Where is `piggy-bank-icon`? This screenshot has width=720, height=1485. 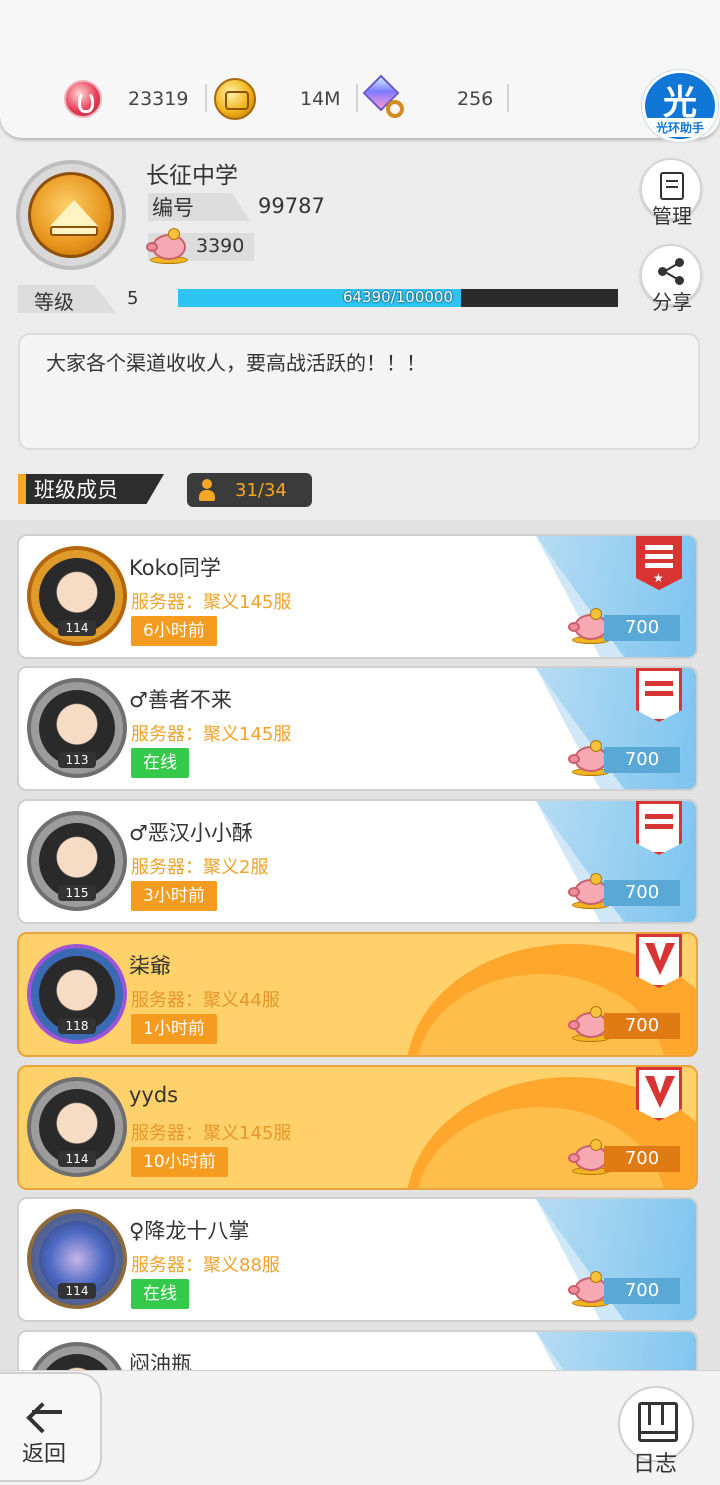
piggy-bank-icon is located at coordinates (168, 246).